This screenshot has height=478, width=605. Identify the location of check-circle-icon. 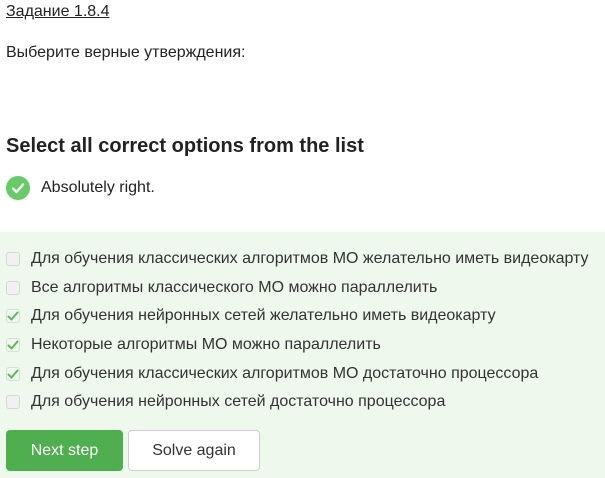
(18, 188).